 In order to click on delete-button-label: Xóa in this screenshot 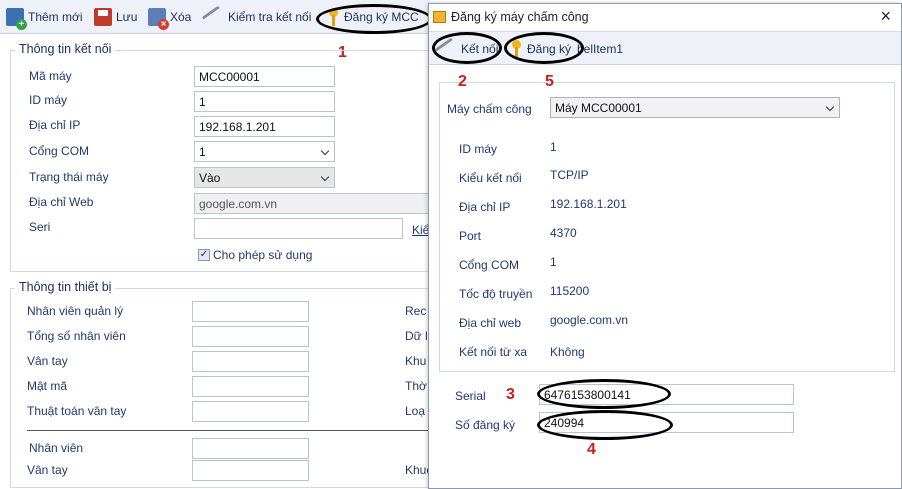, I will do `click(181, 17)`.